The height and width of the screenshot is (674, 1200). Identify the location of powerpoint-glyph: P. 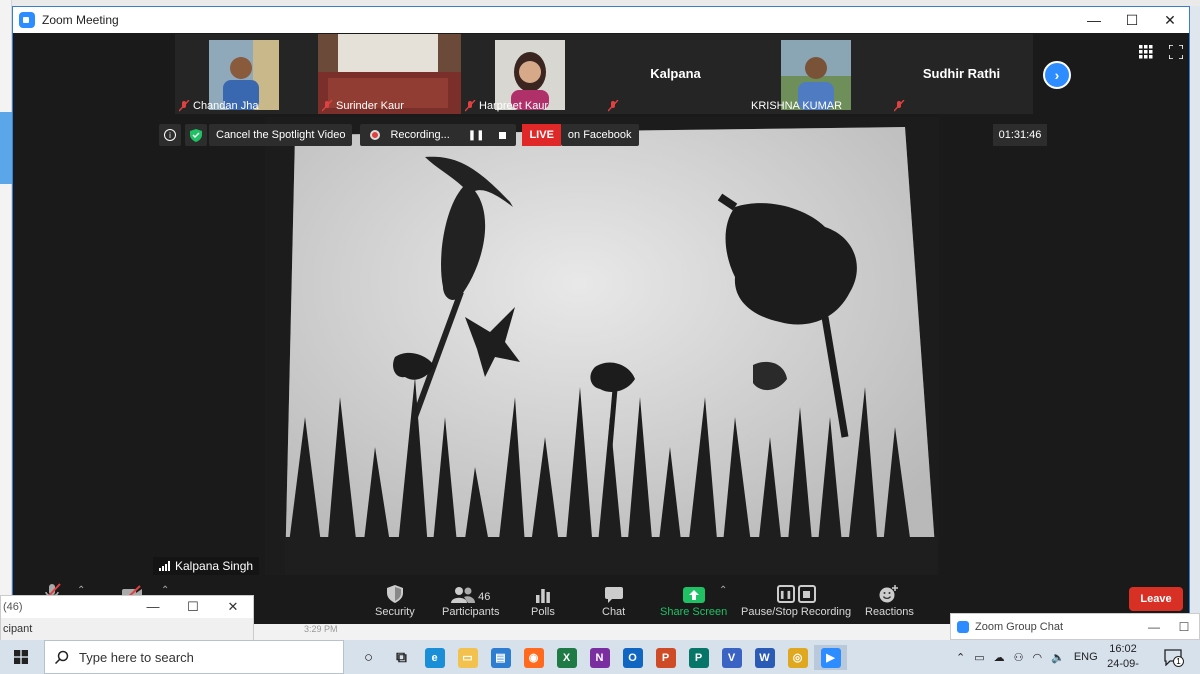
(665, 657).